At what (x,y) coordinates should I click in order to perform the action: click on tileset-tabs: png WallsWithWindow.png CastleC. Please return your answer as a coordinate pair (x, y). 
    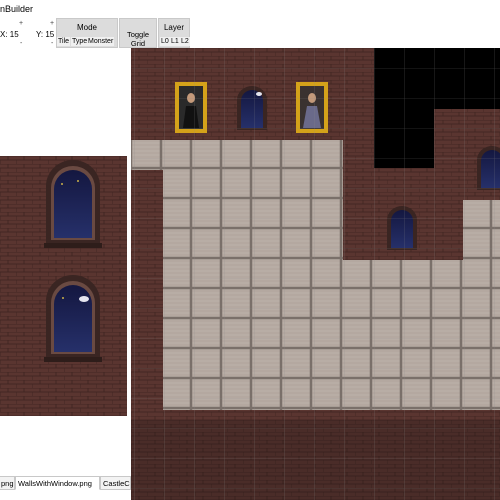
    Looking at the image, I should click on (65, 483).